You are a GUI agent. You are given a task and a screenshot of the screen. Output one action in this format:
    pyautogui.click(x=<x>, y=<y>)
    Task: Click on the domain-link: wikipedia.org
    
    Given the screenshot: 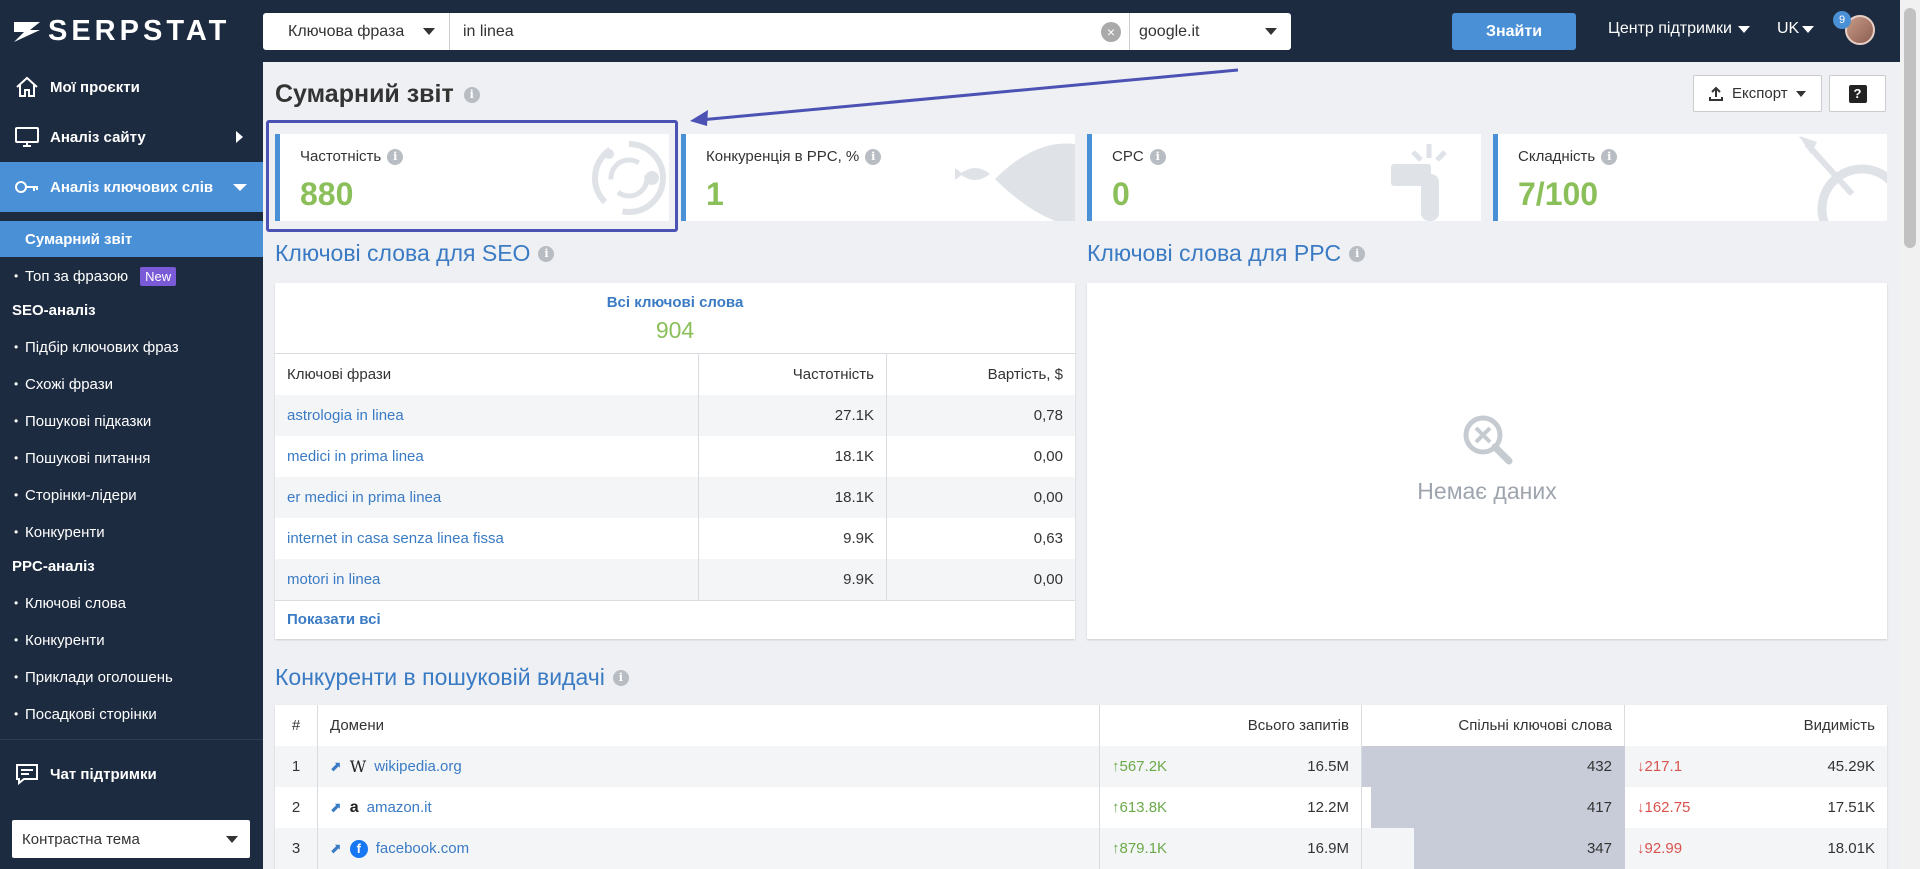 What is the action you would take?
    pyautogui.click(x=418, y=766)
    